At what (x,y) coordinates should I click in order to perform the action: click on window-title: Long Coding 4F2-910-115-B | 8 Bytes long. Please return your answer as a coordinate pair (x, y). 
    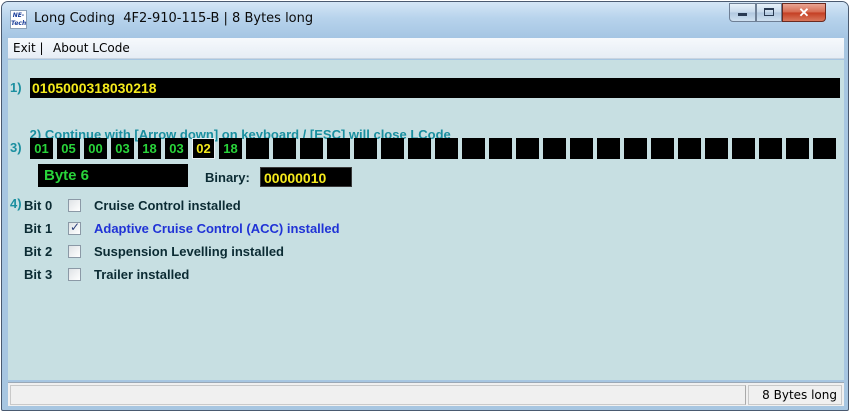
    Looking at the image, I should click on (174, 18).